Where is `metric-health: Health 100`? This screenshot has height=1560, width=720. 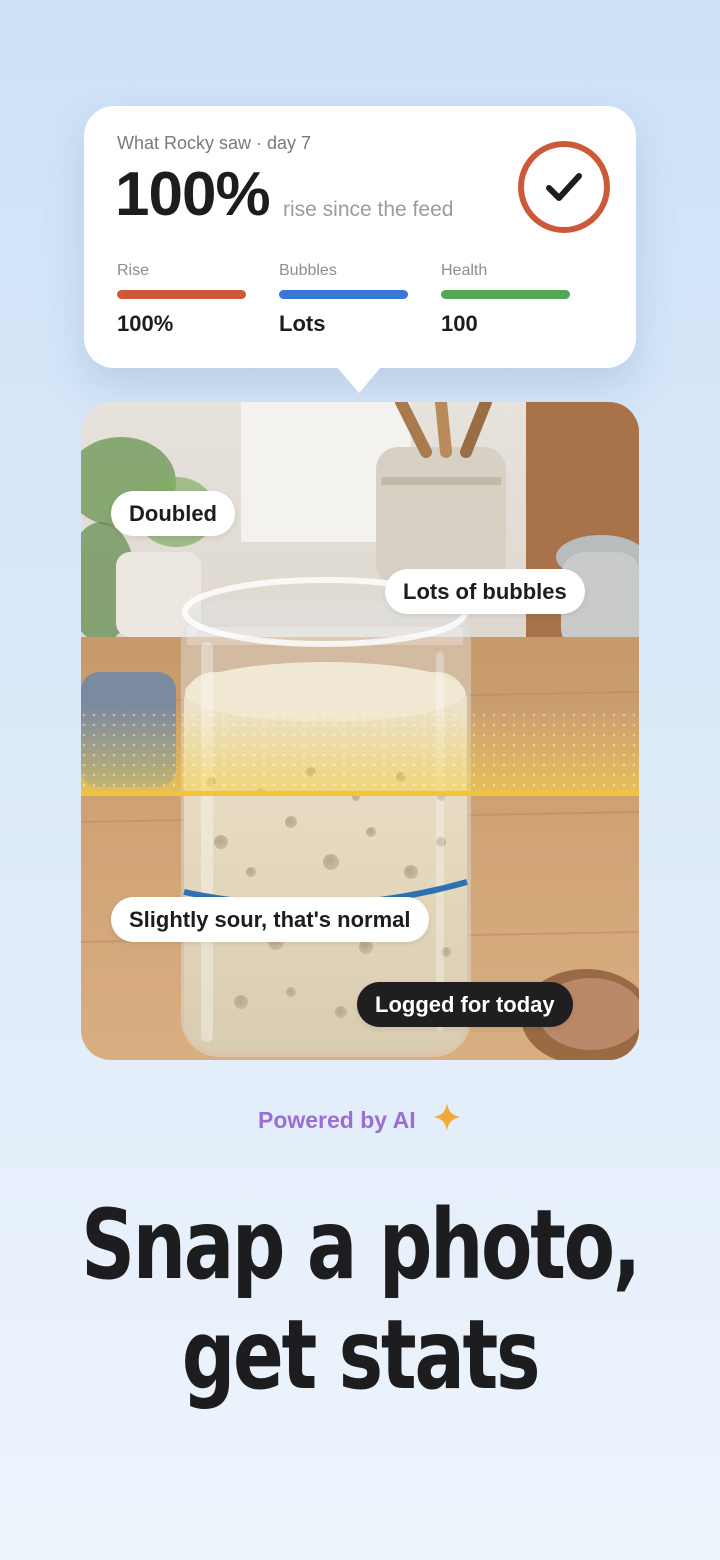 metric-health: Health 100 is located at coordinates (506, 299).